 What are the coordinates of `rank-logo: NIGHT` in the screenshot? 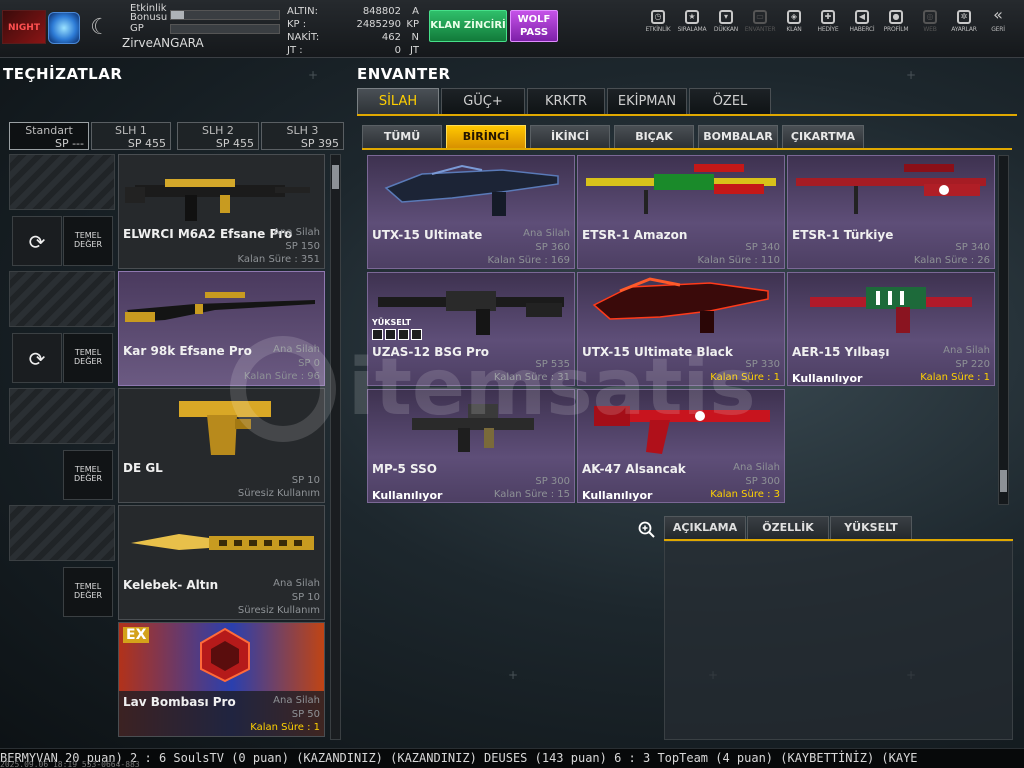 It's located at (24, 27).